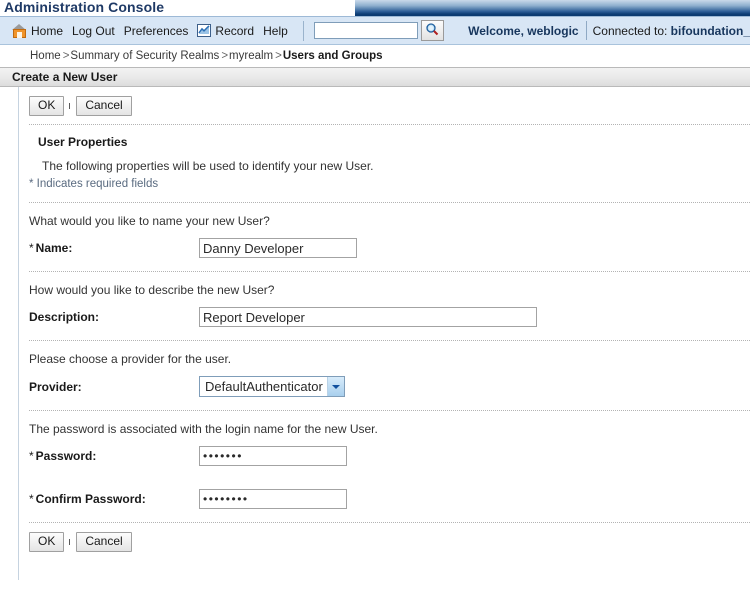  Describe the element at coordinates (94, 184) in the screenshot. I see `required-fields-note: * Indicates required fields` at that location.